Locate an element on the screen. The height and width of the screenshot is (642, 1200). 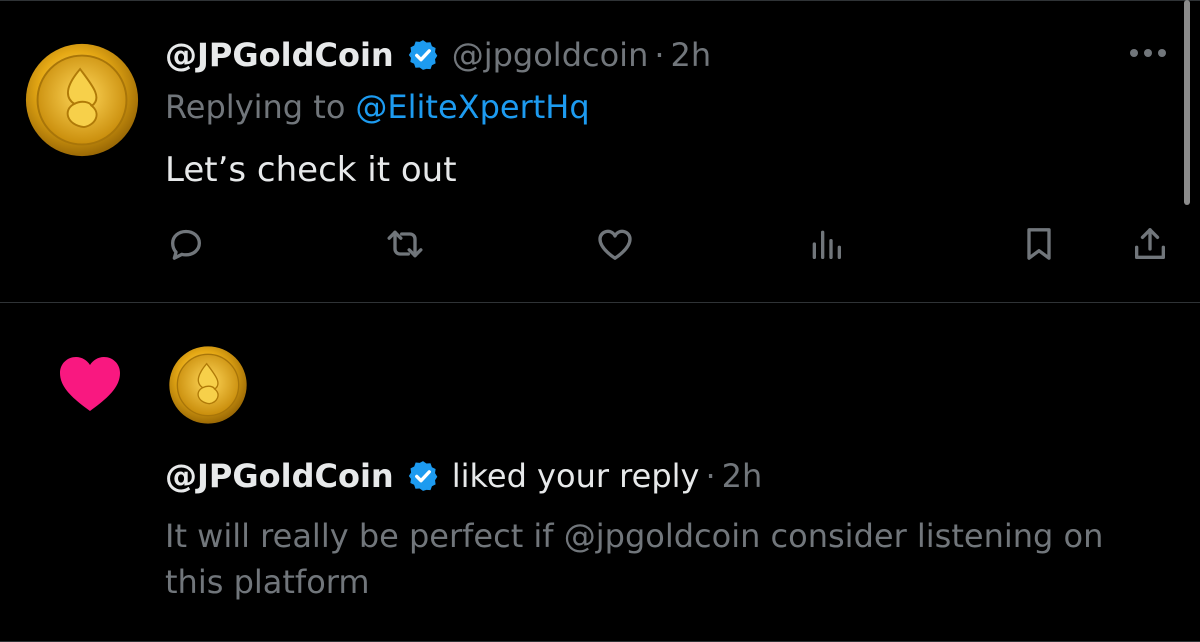
views-icon is located at coordinates (826, 244).